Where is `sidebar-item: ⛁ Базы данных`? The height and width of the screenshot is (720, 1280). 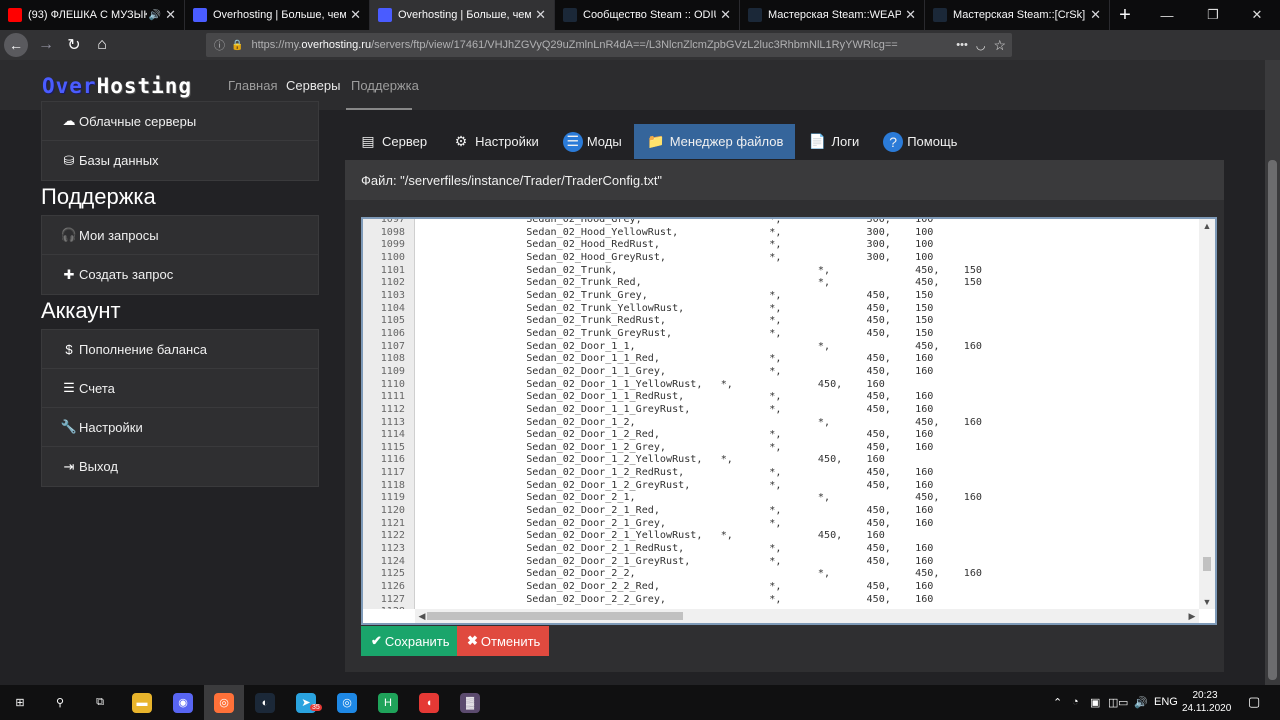
sidebar-item: ⛁ Базы данных is located at coordinates (180, 160).